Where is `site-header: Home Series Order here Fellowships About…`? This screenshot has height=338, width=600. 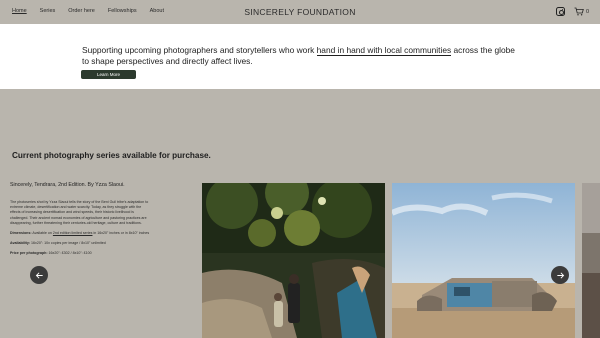
site-header: Home Series Order here Fellowships About… is located at coordinates (300, 12).